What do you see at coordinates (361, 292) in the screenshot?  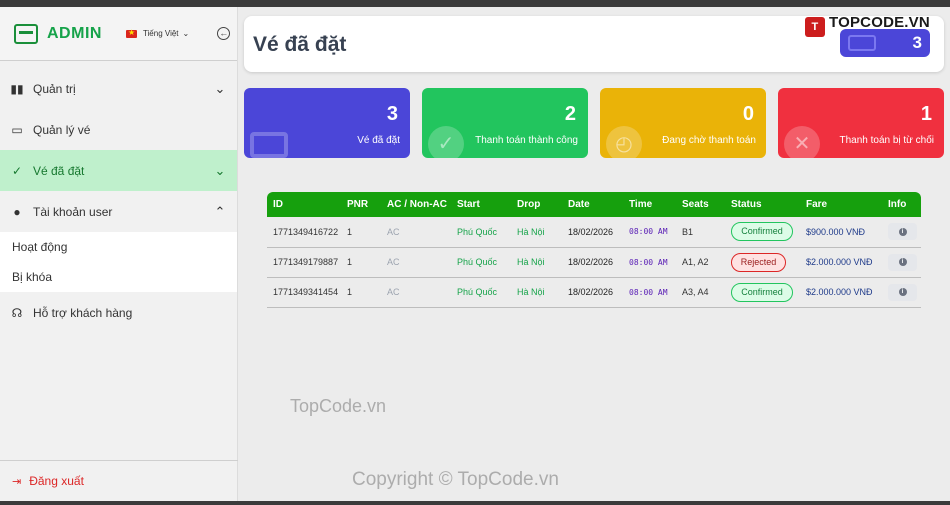 I see `cell-pnr: 1` at bounding box center [361, 292].